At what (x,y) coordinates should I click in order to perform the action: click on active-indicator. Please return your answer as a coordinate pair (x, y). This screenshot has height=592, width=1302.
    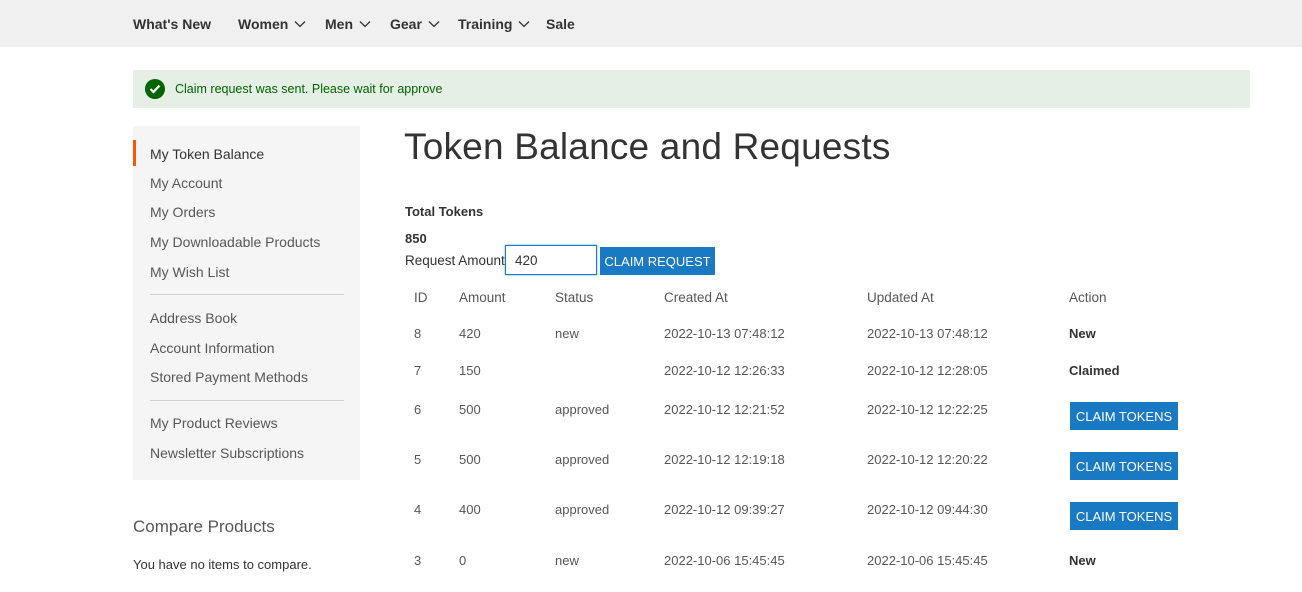
    Looking at the image, I should click on (134, 153).